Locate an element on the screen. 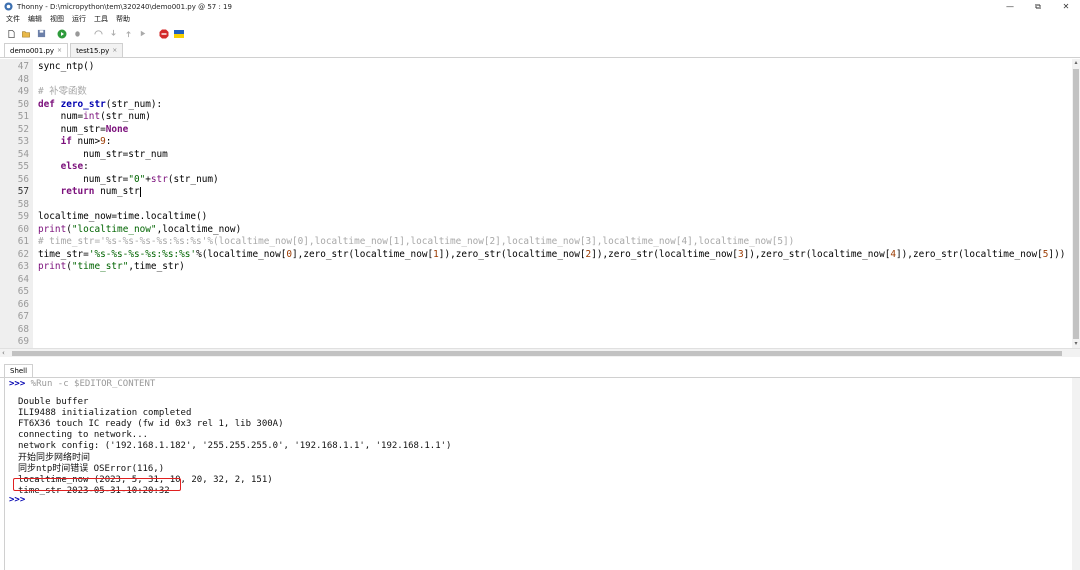  shell-vertical-scrollbar is located at coordinates (1076, 474).